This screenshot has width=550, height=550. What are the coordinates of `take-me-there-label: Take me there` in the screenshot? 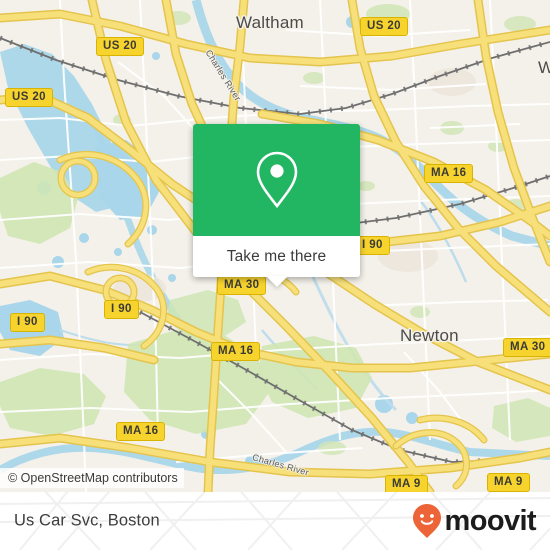 It's located at (276, 256).